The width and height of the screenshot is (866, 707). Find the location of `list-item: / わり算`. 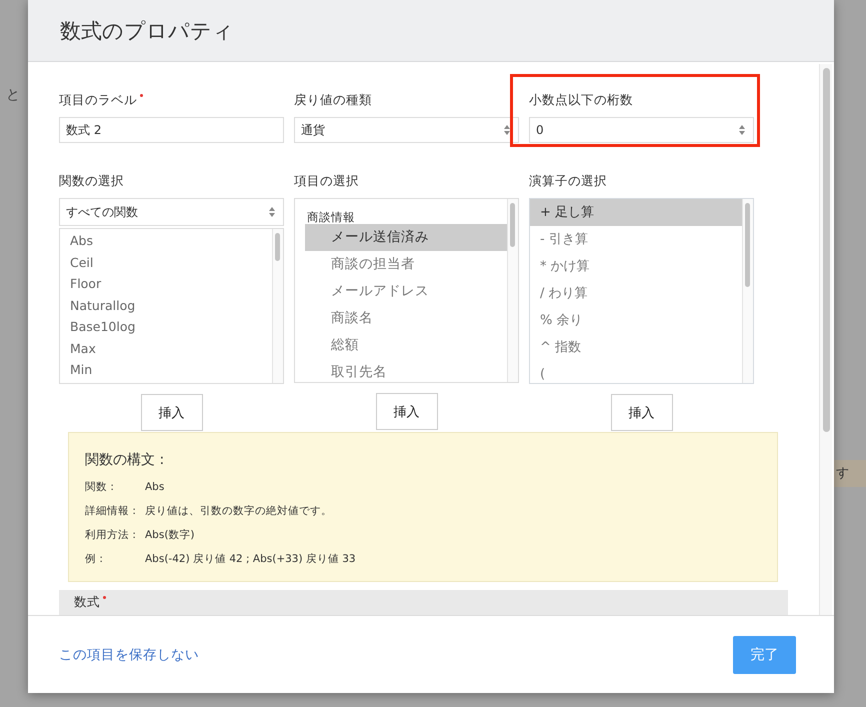

list-item: / わり算 is located at coordinates (636, 293).